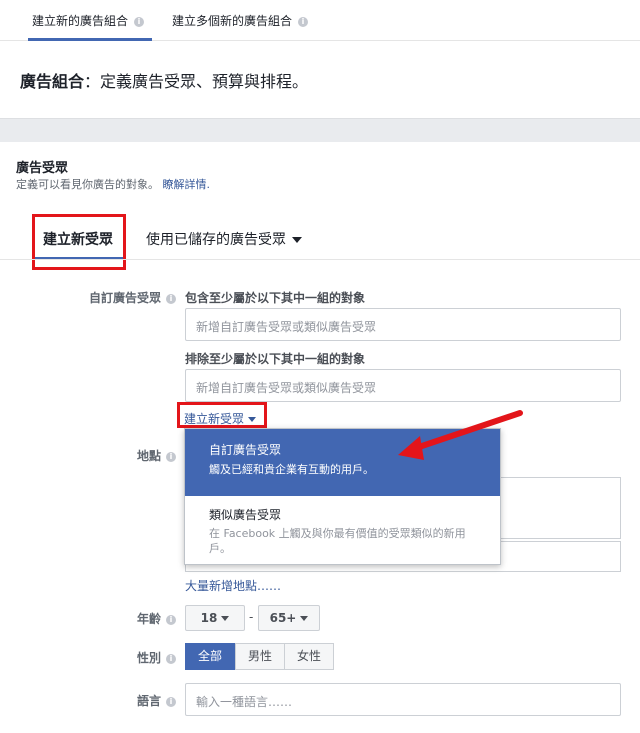 The image size is (640, 733). What do you see at coordinates (411, 448) in the screenshot?
I see `arrow-head` at bounding box center [411, 448].